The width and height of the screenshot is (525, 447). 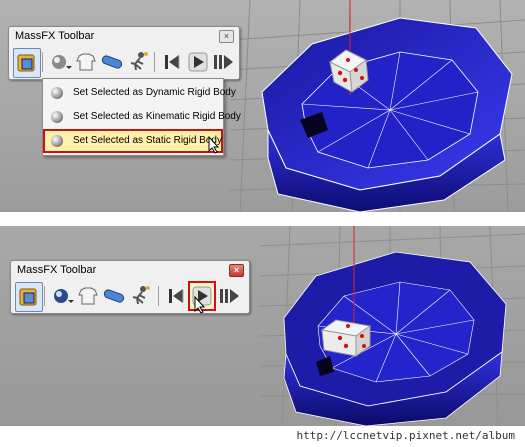 I want to click on menu-item-dynamic-rigid-body: Set Selected as Dynamic Rigid Body, so click(x=139, y=93).